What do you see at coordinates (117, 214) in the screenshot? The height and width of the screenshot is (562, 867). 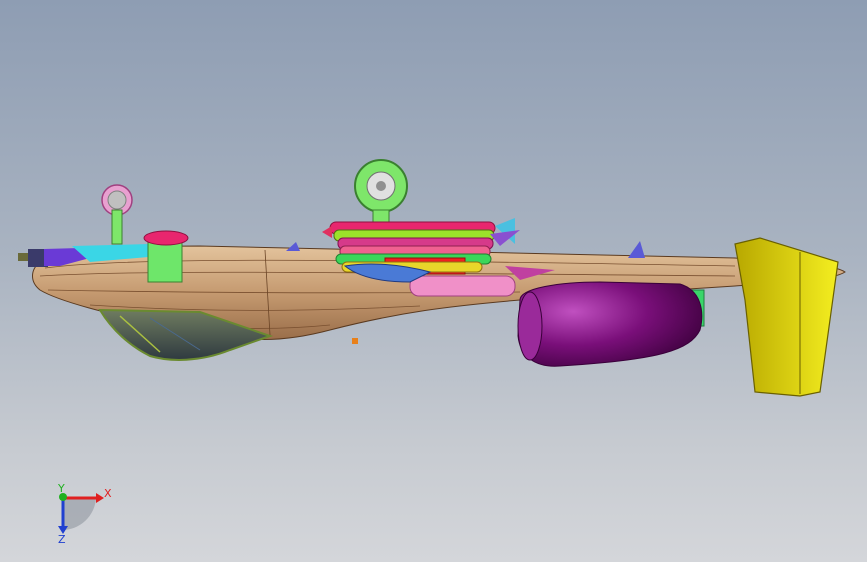 I see `nose-landing-gear` at bounding box center [117, 214].